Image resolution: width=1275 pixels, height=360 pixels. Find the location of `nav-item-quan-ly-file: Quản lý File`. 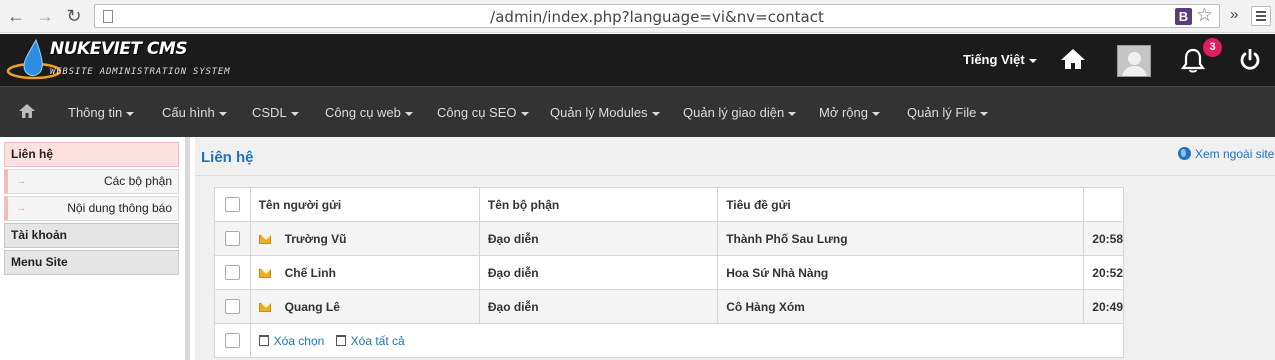

nav-item-quan-ly-file: Quản lý File is located at coordinates (948, 112).